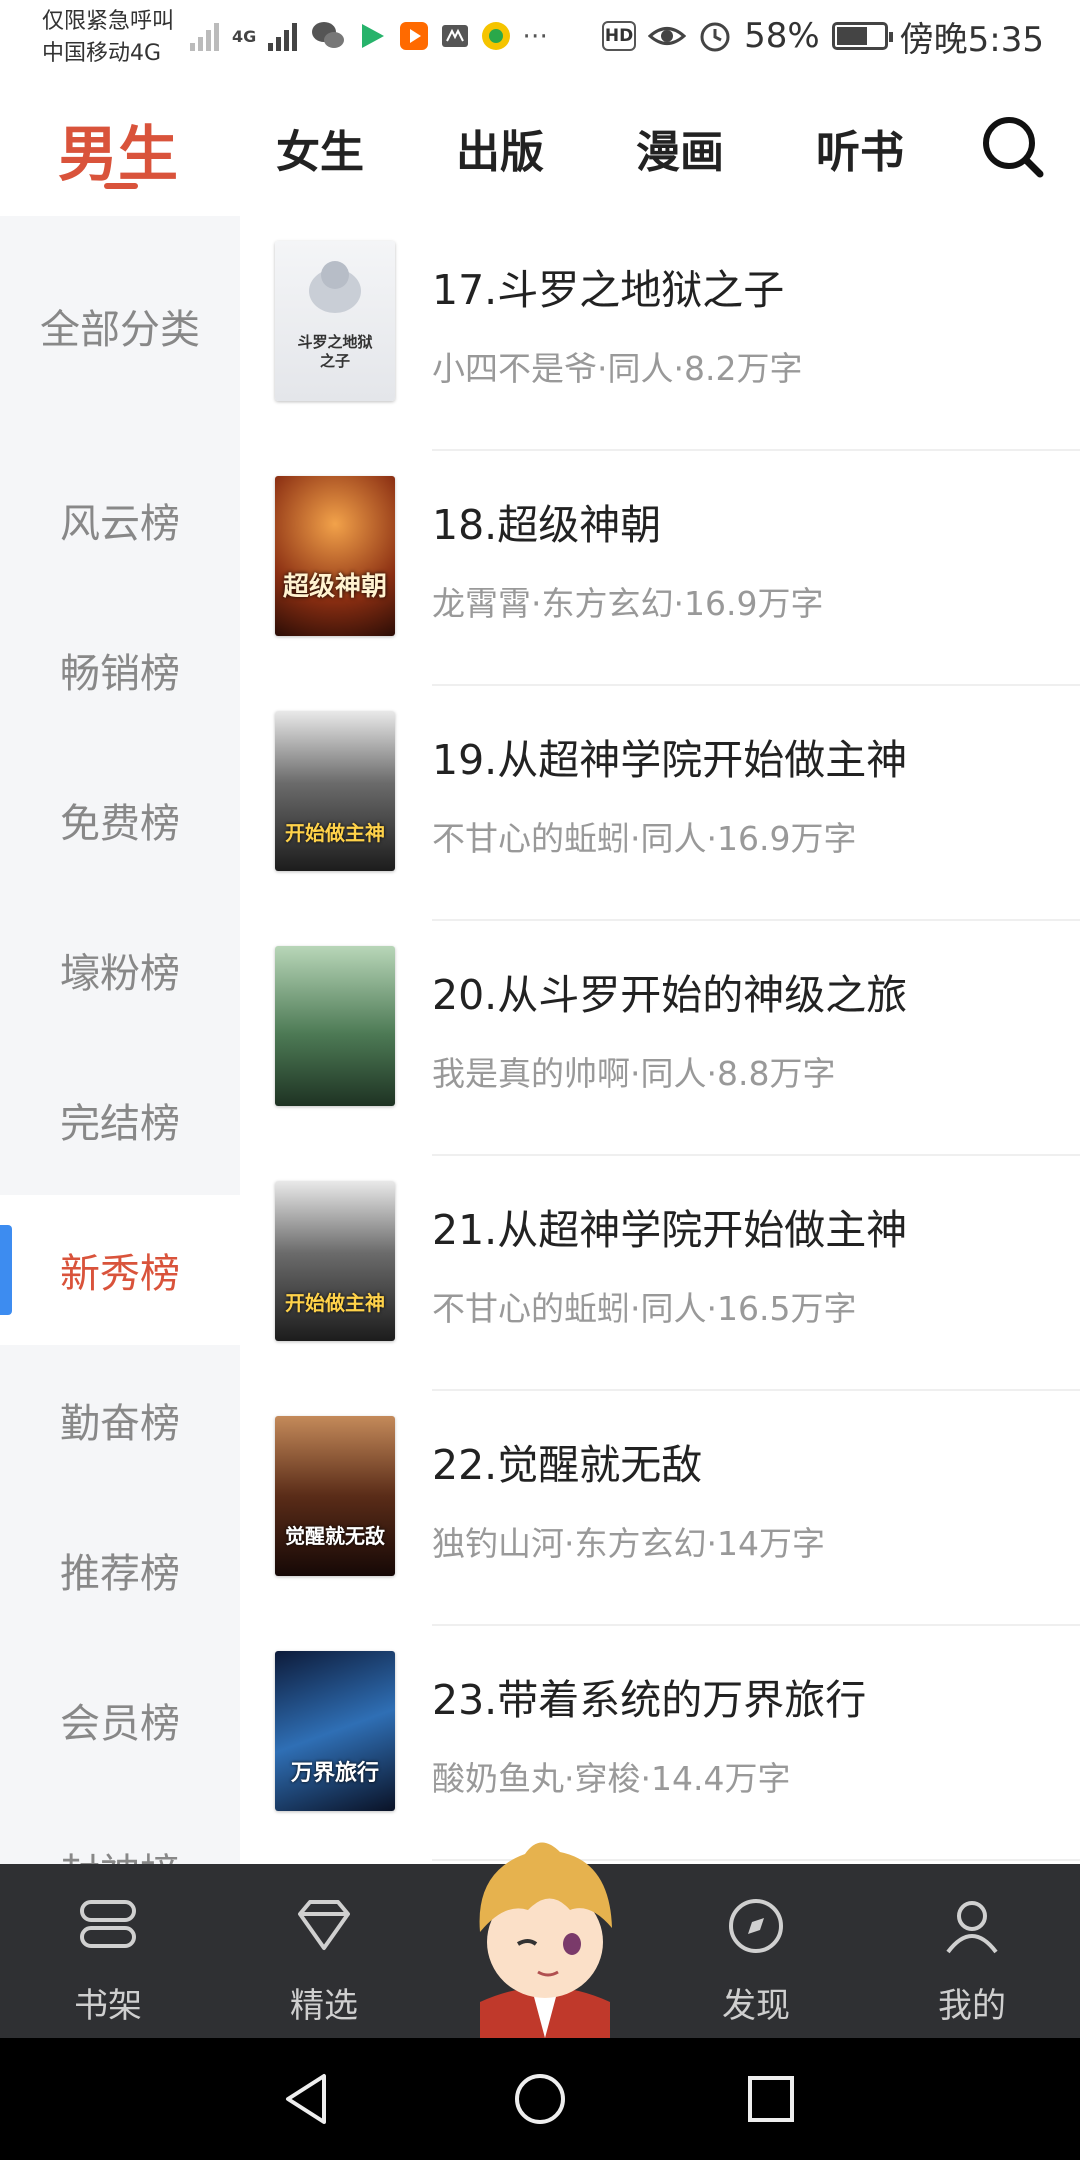  What do you see at coordinates (120, 820) in the screenshot?
I see `sidebar-item-free: 免费榜` at bounding box center [120, 820].